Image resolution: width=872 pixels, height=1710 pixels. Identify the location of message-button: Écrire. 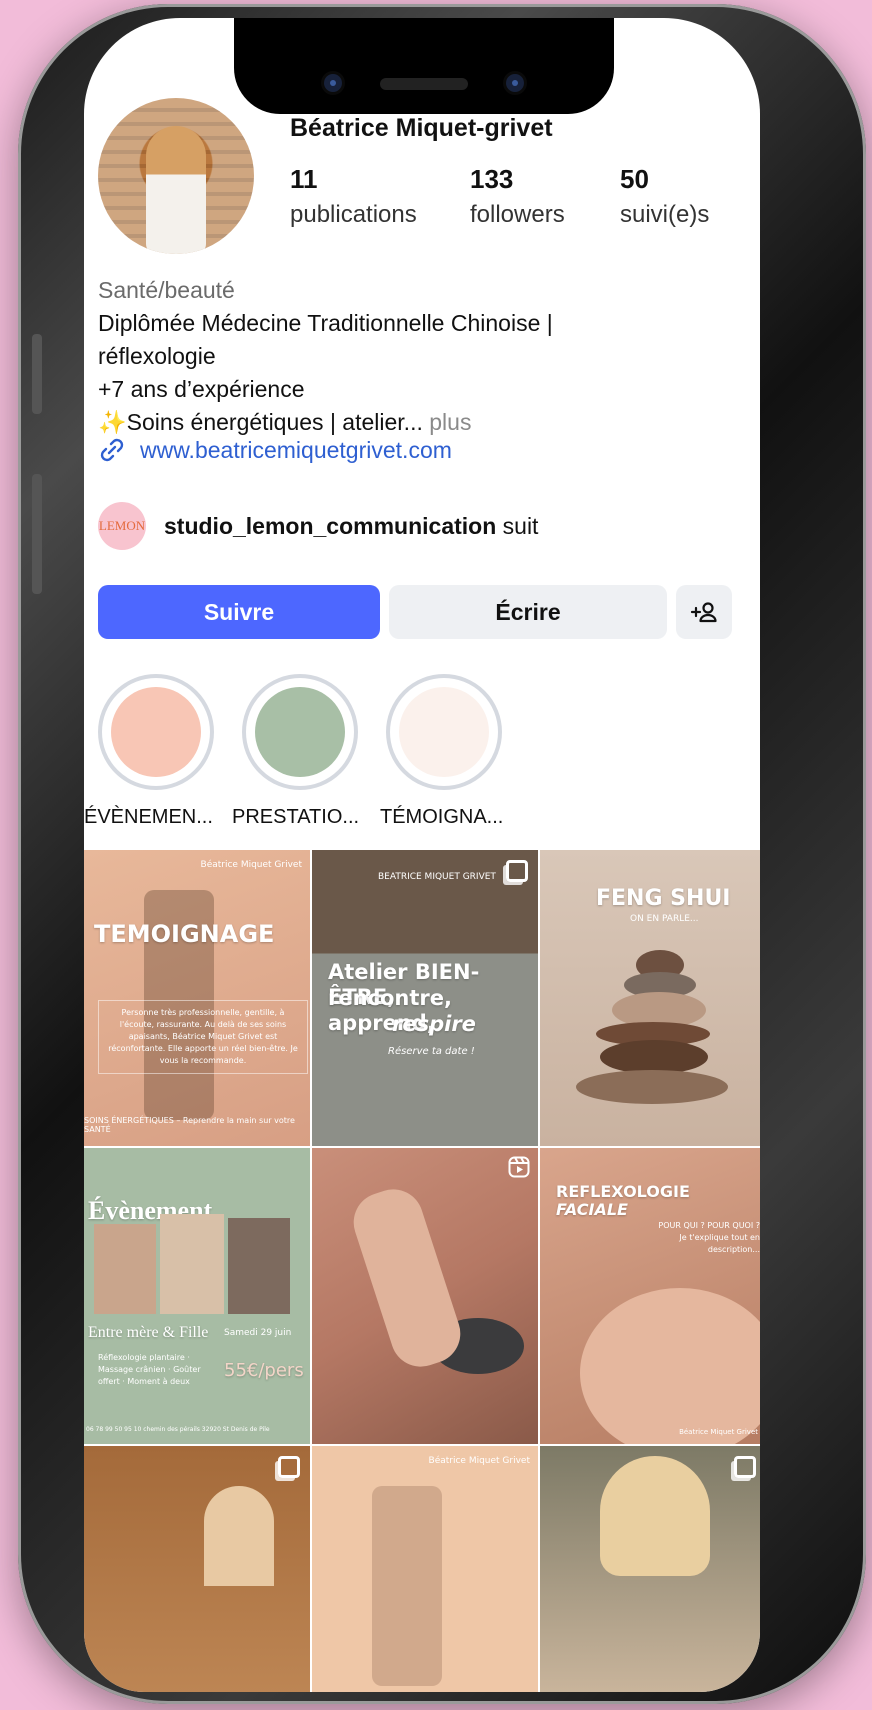
(528, 612).